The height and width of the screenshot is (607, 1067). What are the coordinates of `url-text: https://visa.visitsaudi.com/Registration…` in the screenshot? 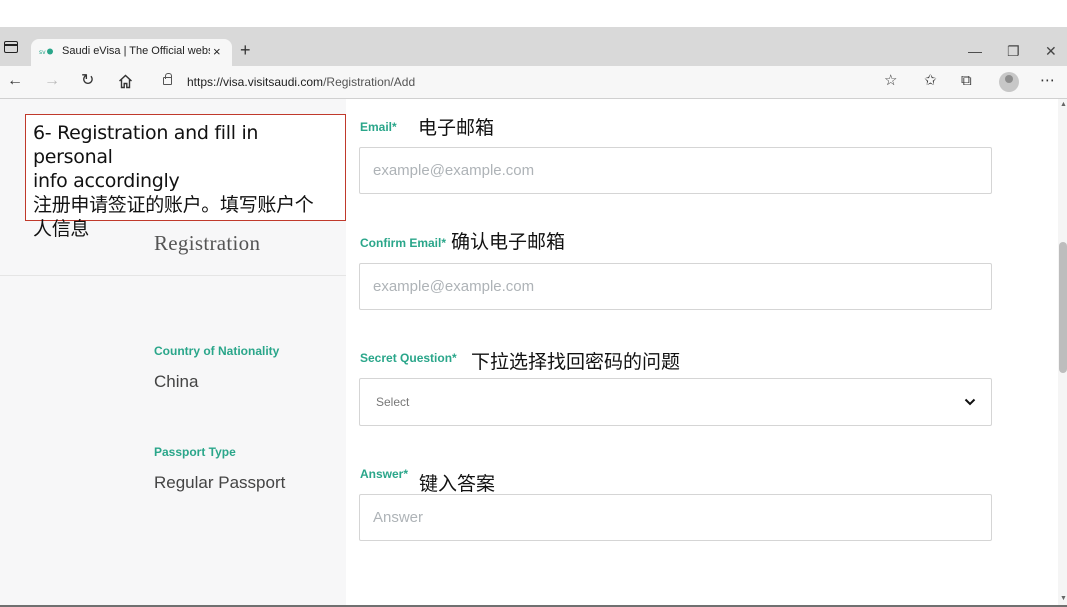 It's located at (301, 82).